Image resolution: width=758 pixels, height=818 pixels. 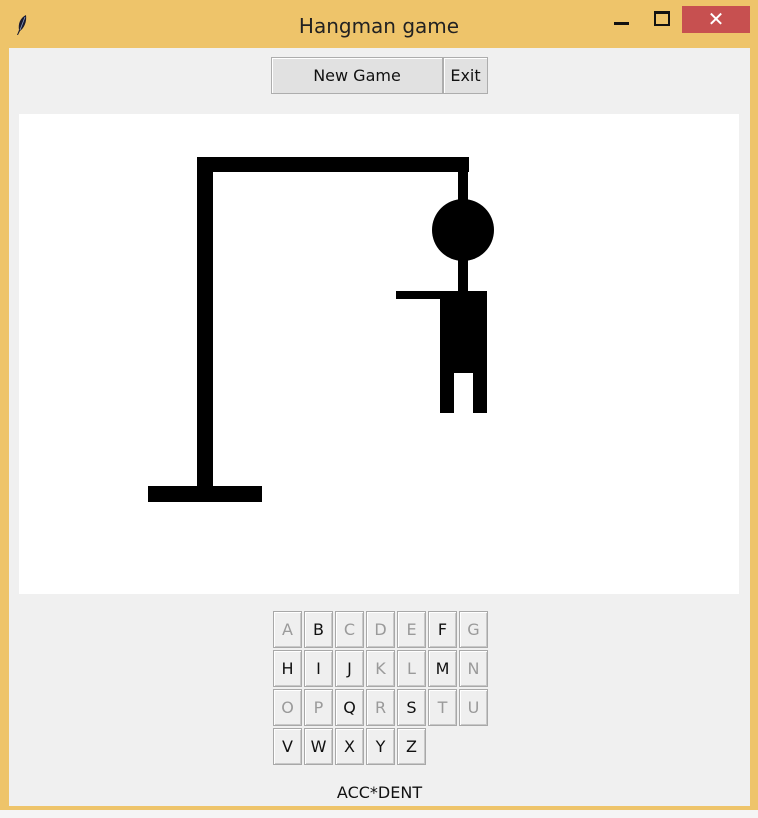 I want to click on letter-key-y: Y, so click(x=380, y=746).